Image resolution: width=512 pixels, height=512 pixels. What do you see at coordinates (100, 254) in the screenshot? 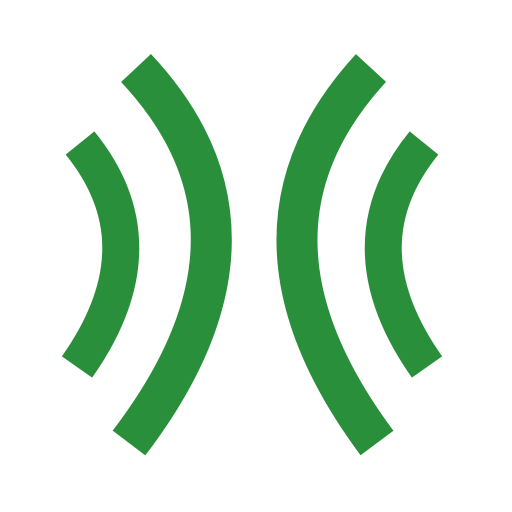
I see `left-inner-wave` at bounding box center [100, 254].